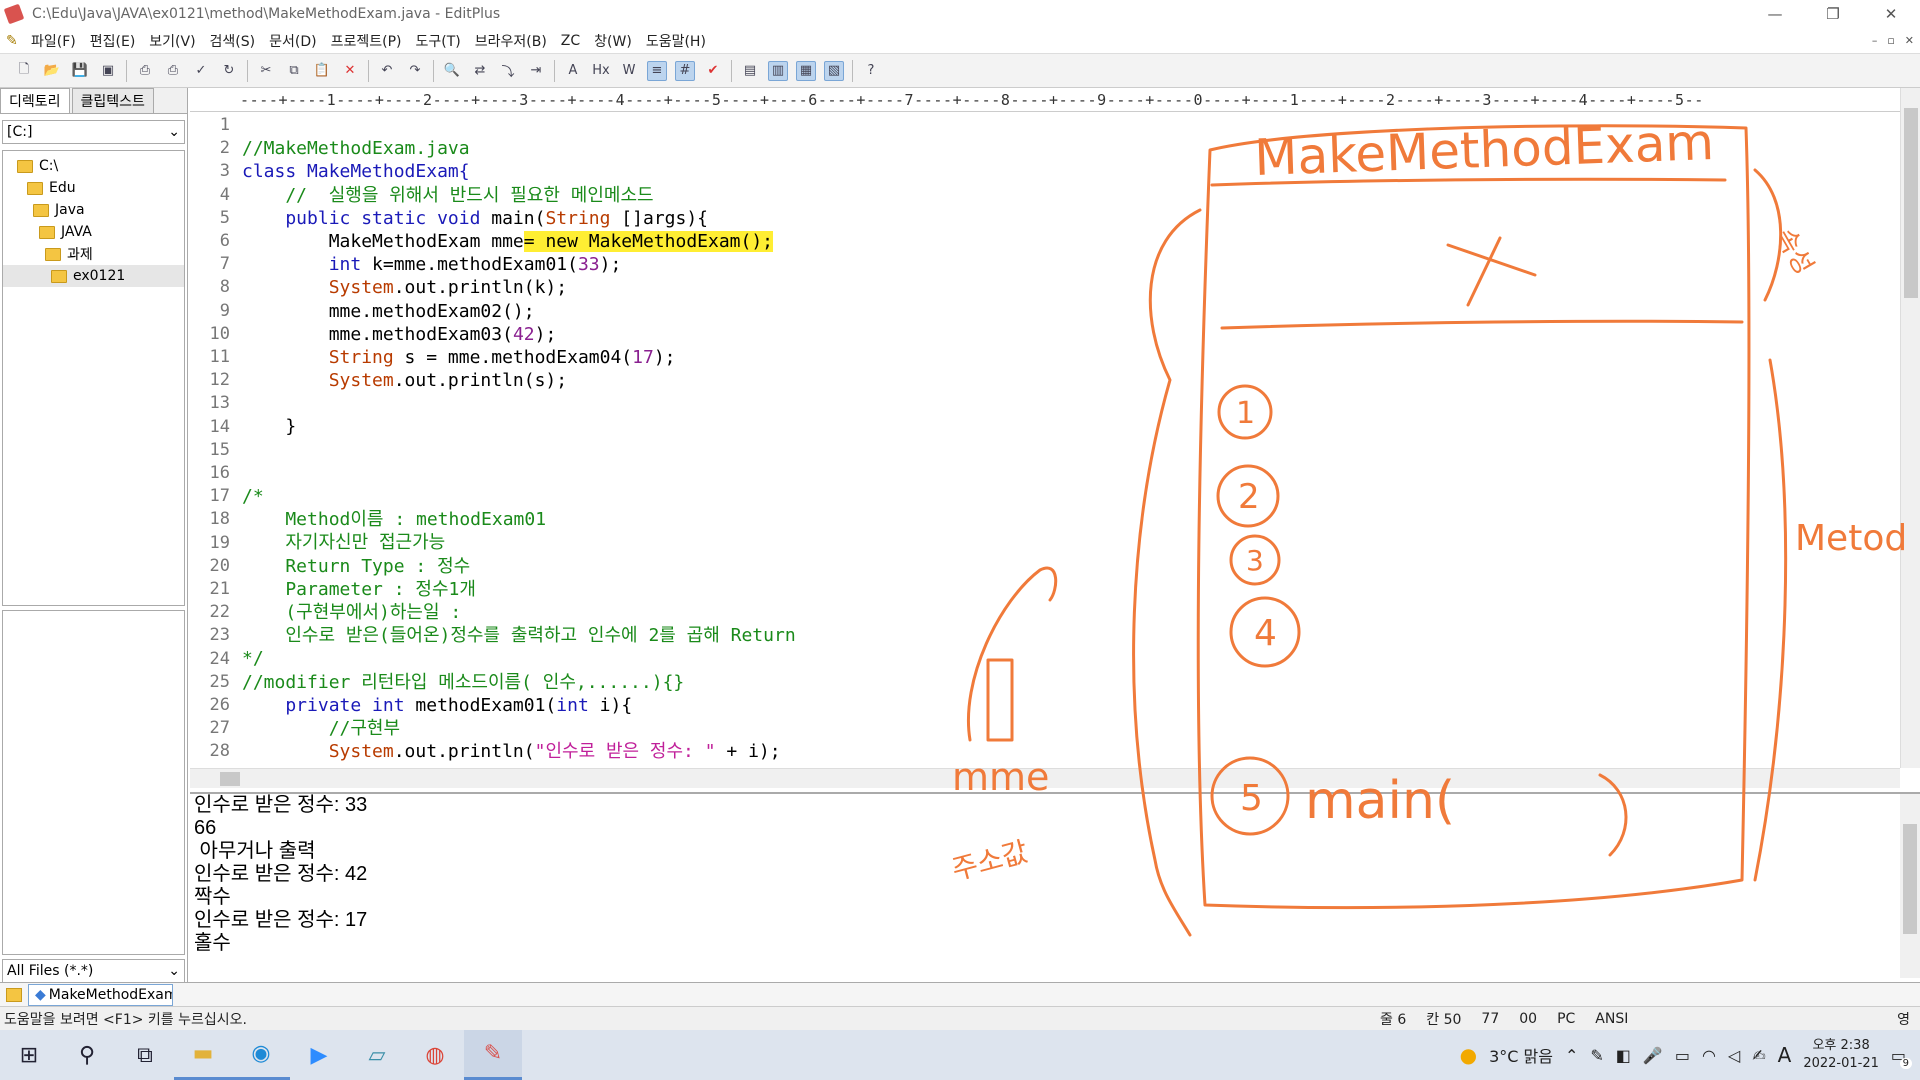  Describe the element at coordinates (1875, 40) in the screenshot. I see `mdi-minimize-button: –` at that location.